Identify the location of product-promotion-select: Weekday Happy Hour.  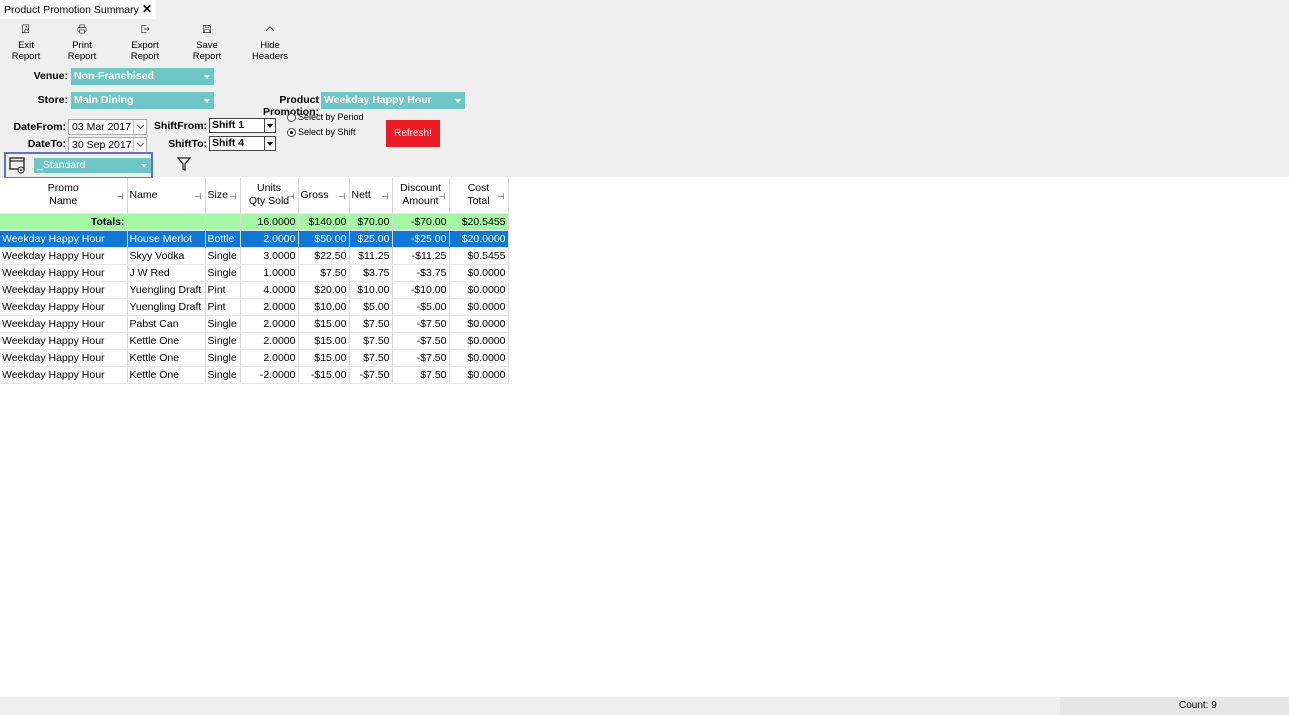
(393, 100).